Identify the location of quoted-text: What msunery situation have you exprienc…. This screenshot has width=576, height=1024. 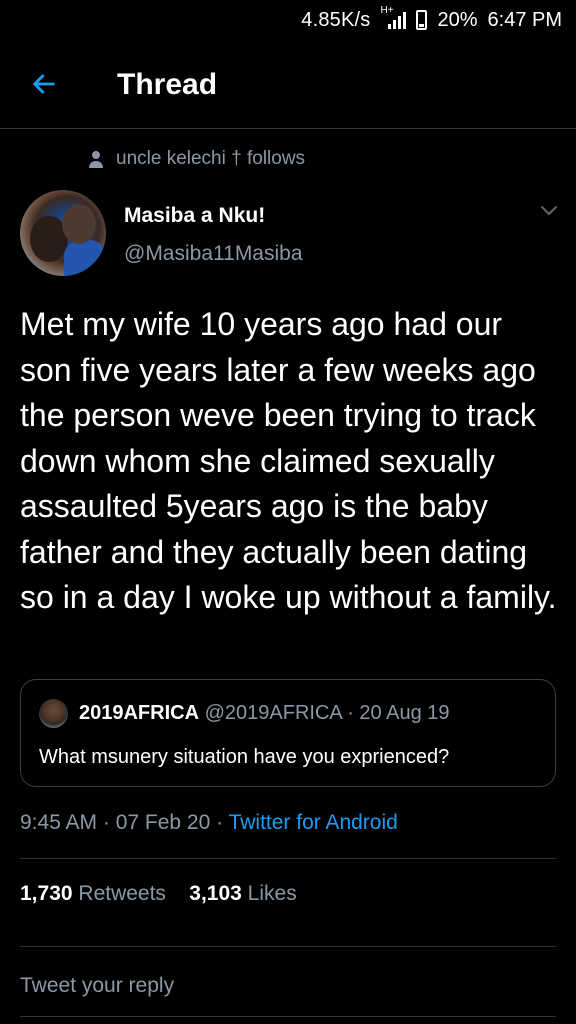
(244, 757).